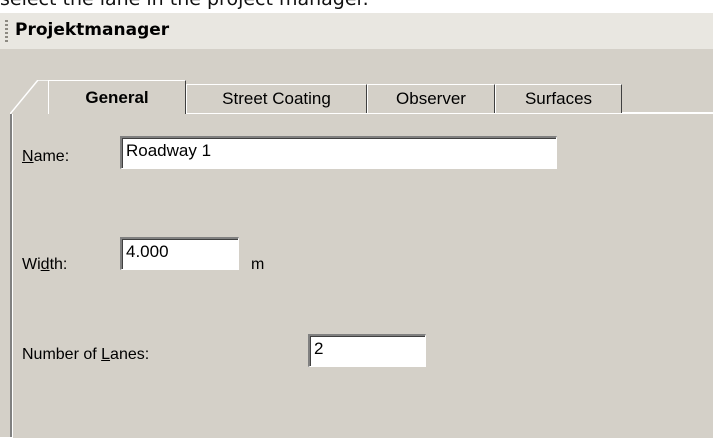 This screenshot has height=438, width=713. I want to click on tab-street-coating: Street Coating, so click(276, 99).